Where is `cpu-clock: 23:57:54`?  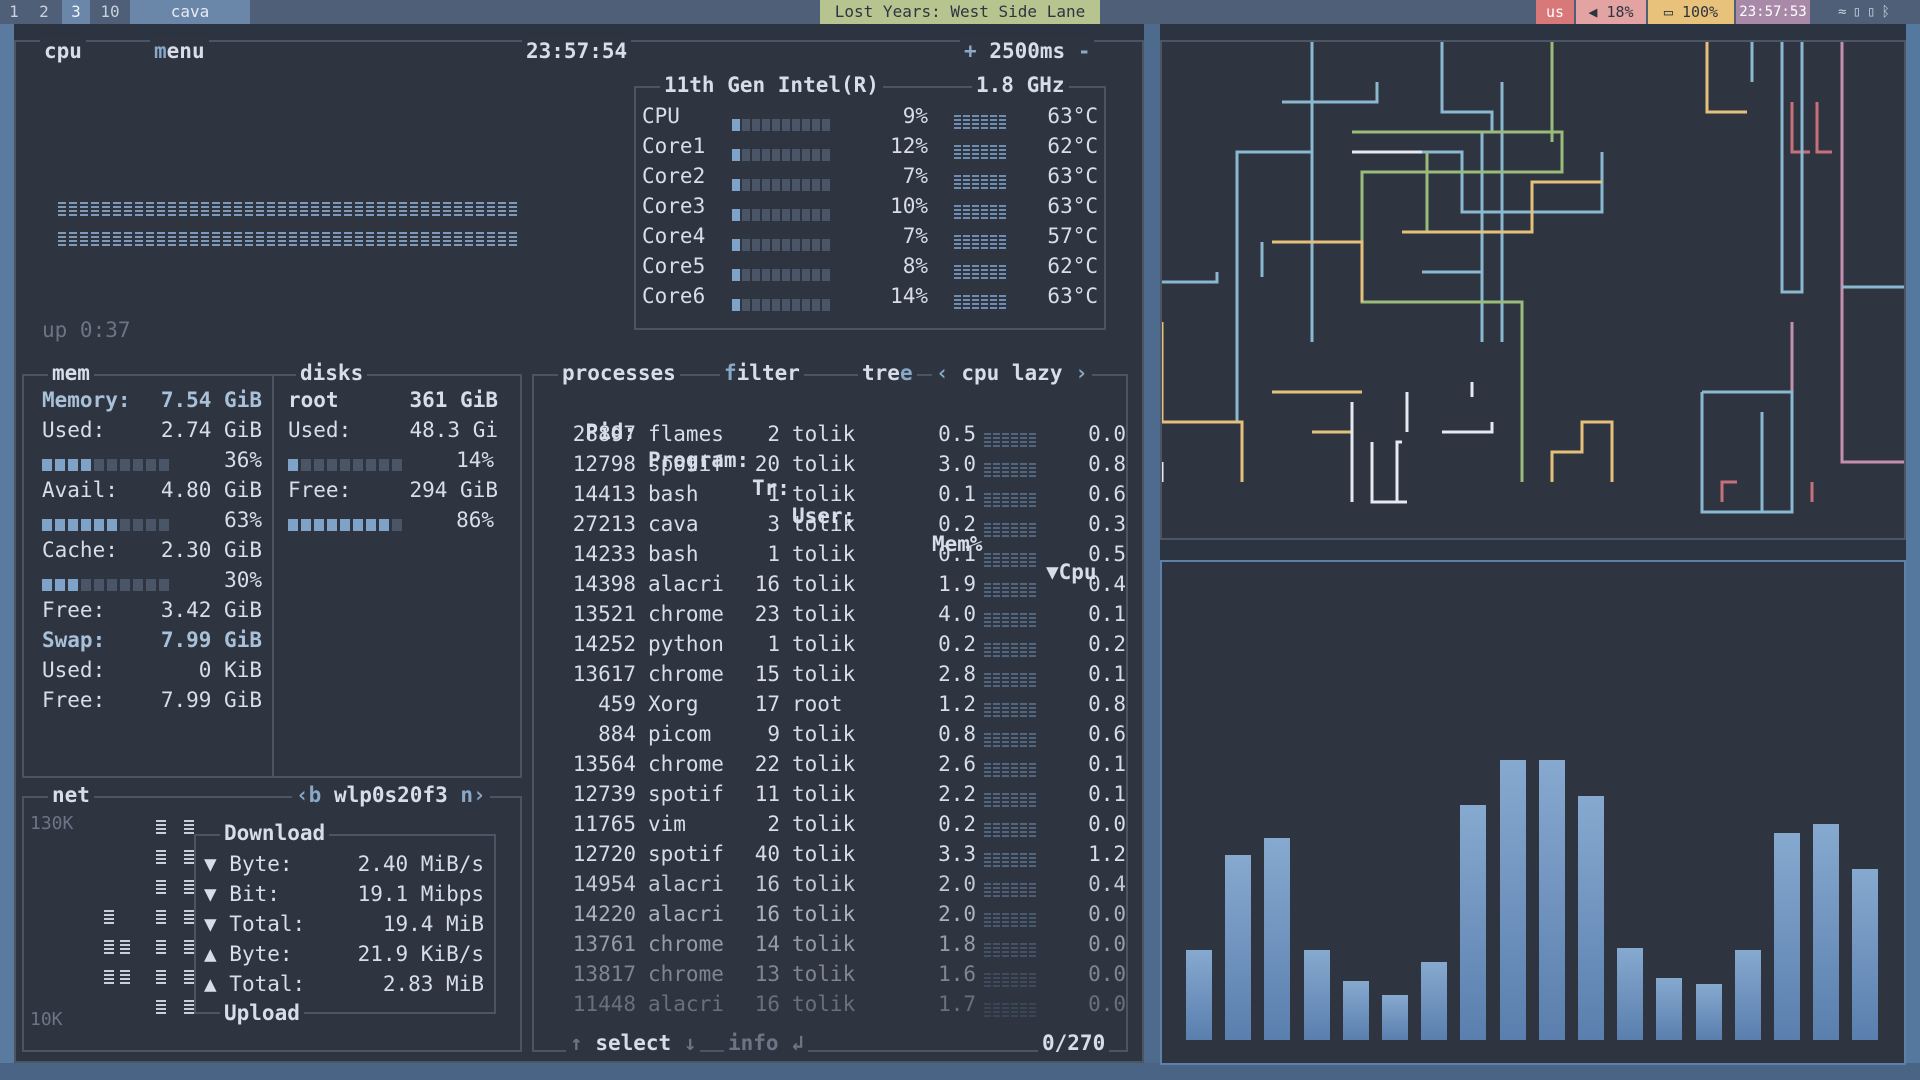
cpu-clock: 23:57:54 is located at coordinates (577, 51).